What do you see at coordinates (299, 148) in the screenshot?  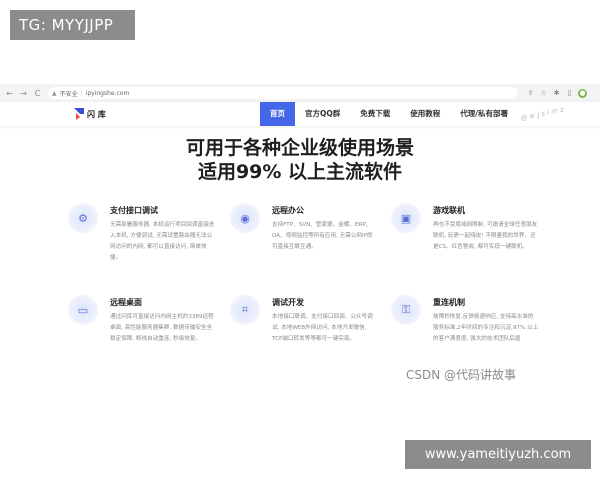 I see `hero-title: 可用于各种企业级使用场景` at bounding box center [299, 148].